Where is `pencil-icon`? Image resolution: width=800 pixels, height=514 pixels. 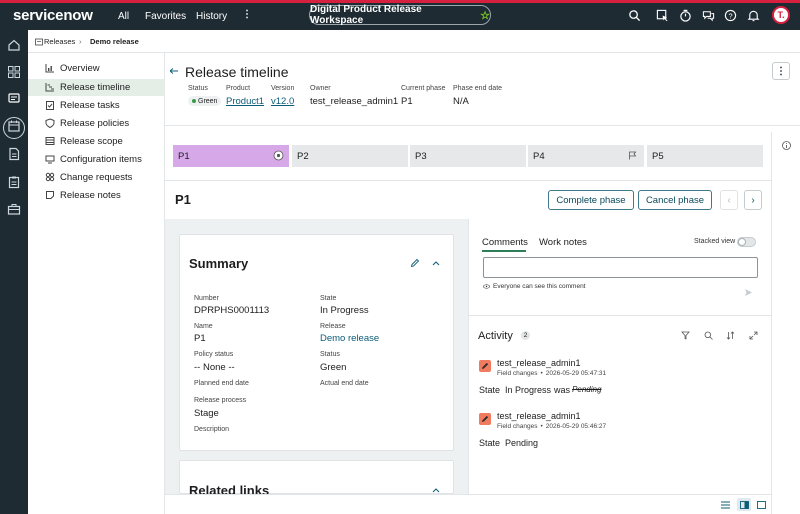
pencil-icon is located at coordinates (485, 418).